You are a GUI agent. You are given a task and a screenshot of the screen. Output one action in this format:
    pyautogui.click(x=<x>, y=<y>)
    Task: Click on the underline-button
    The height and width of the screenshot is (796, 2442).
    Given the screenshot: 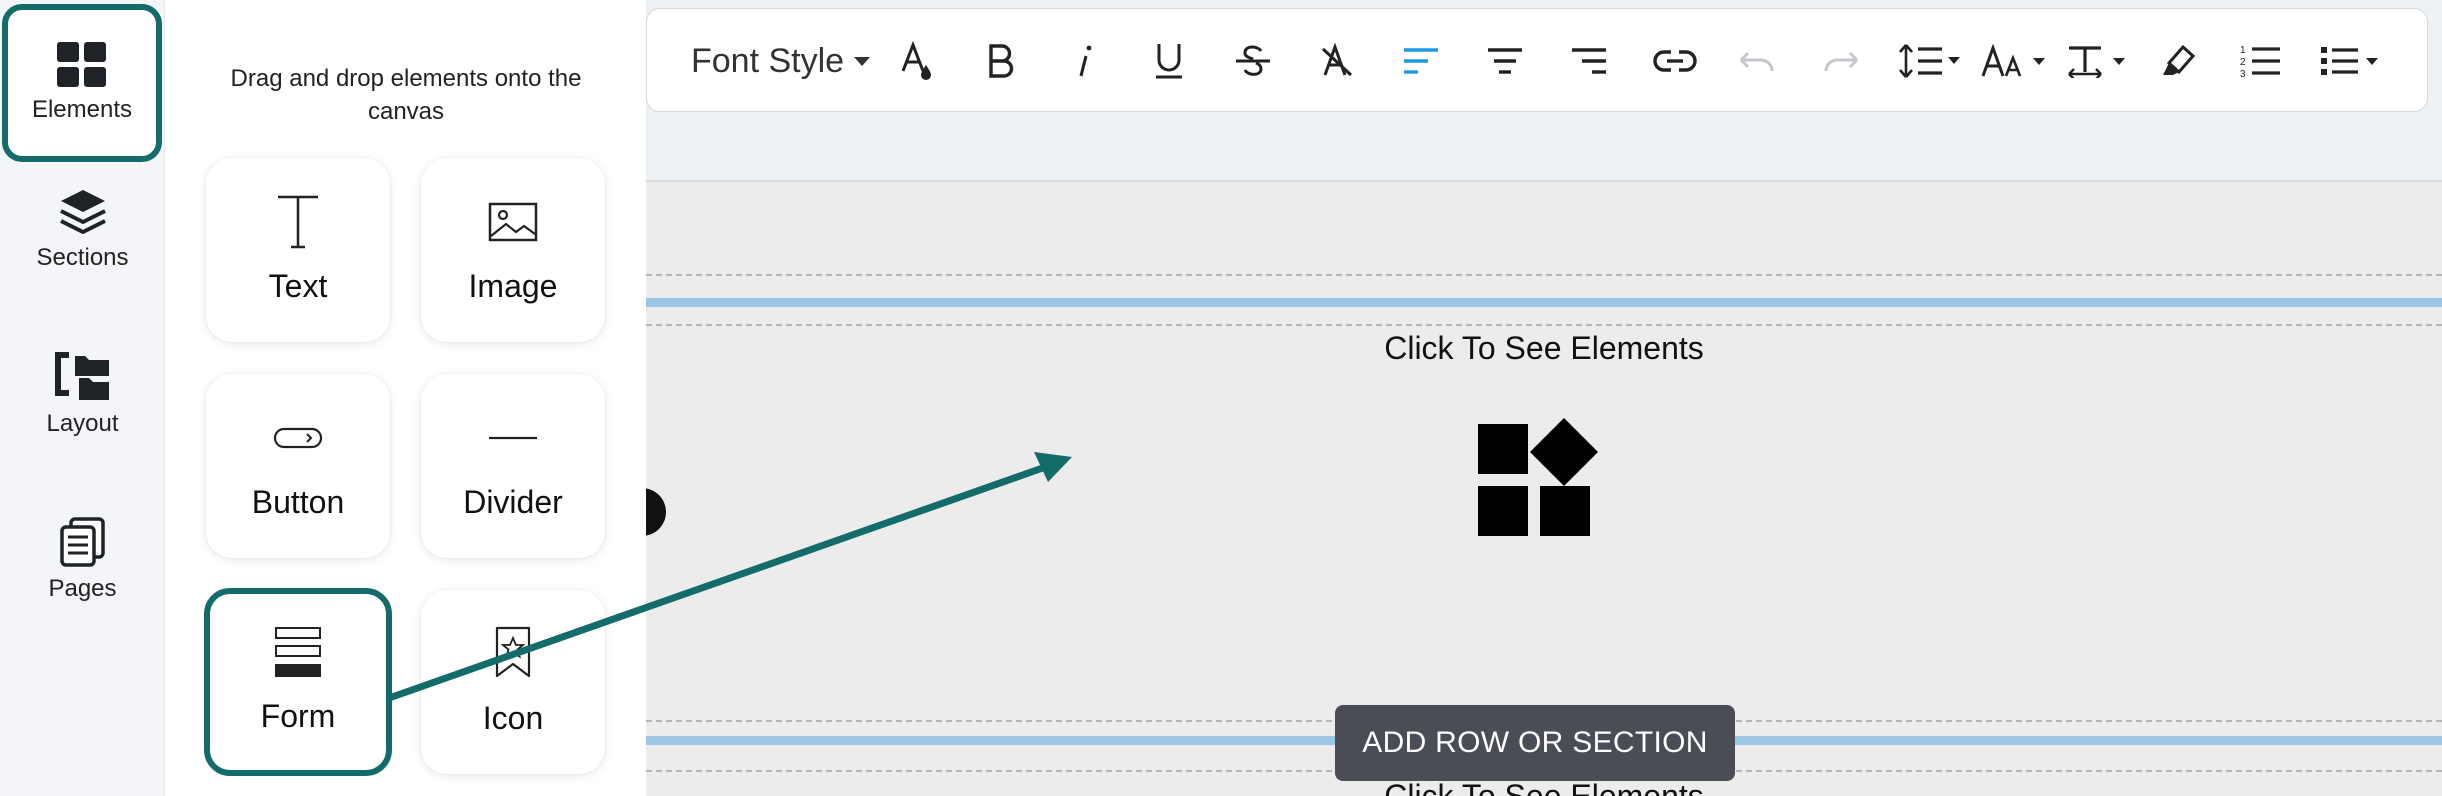 What is the action you would take?
    pyautogui.click(x=1169, y=61)
    